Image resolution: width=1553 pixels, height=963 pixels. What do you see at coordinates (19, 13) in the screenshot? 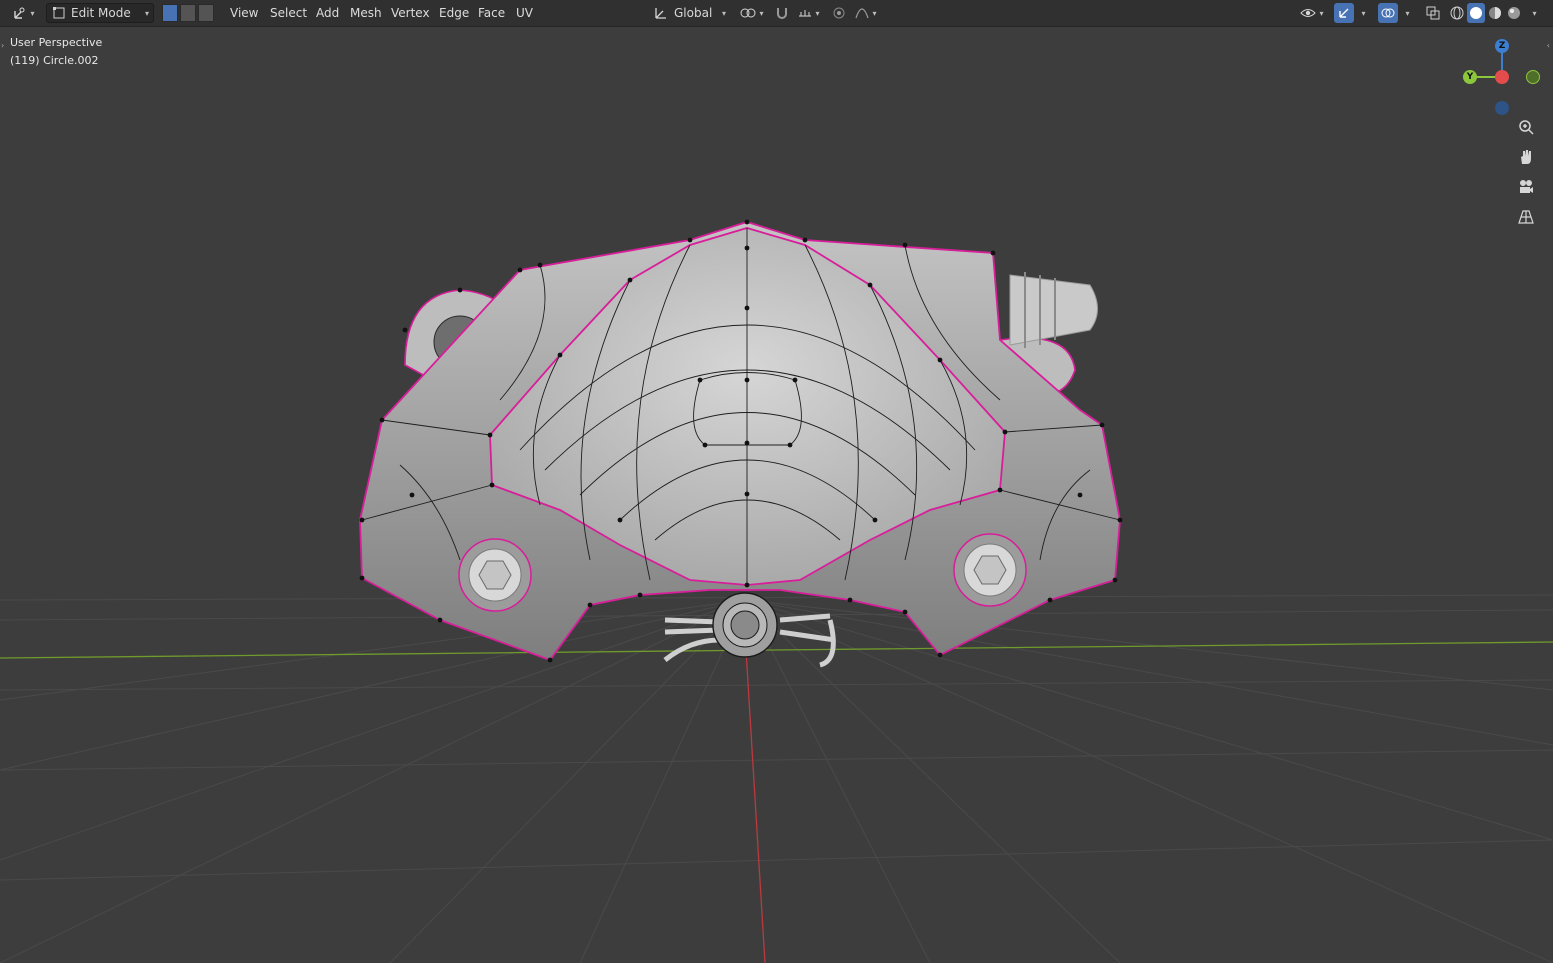
I see `transform-gizmo-icon` at bounding box center [19, 13].